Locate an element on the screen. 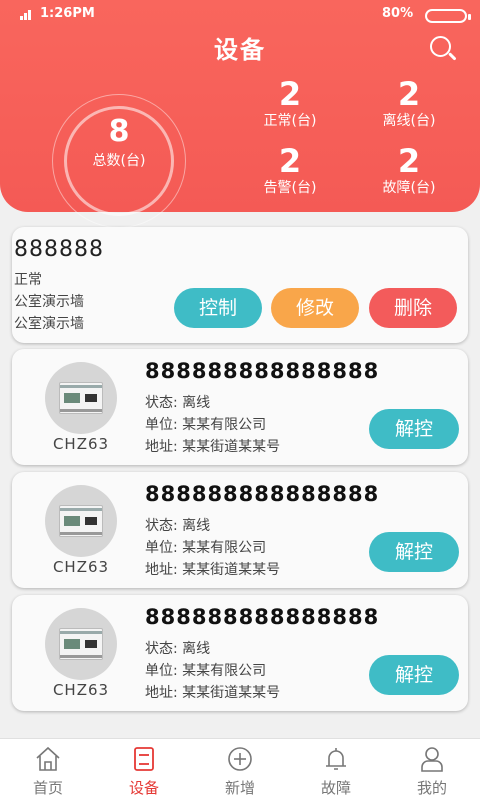 The width and height of the screenshot is (480, 800). tab-fault: 故障 is located at coordinates (336, 769).